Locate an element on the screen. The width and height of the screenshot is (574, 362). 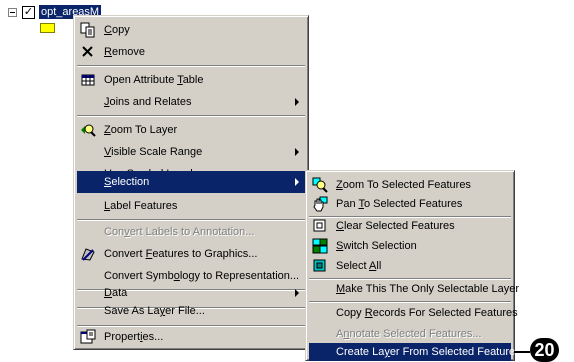
layer-visibility-checkbox: ✓ is located at coordinates (28, 12).